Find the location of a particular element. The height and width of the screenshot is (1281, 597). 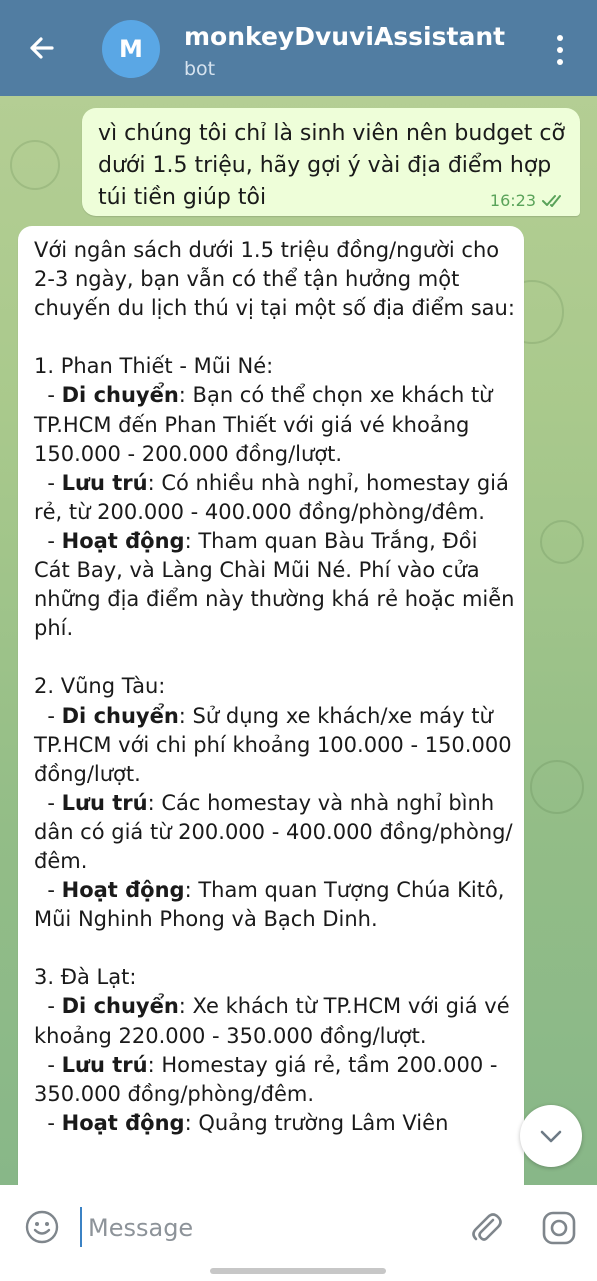

item-text: : Quảng trường Lâm Viên is located at coordinates (316, 1122).